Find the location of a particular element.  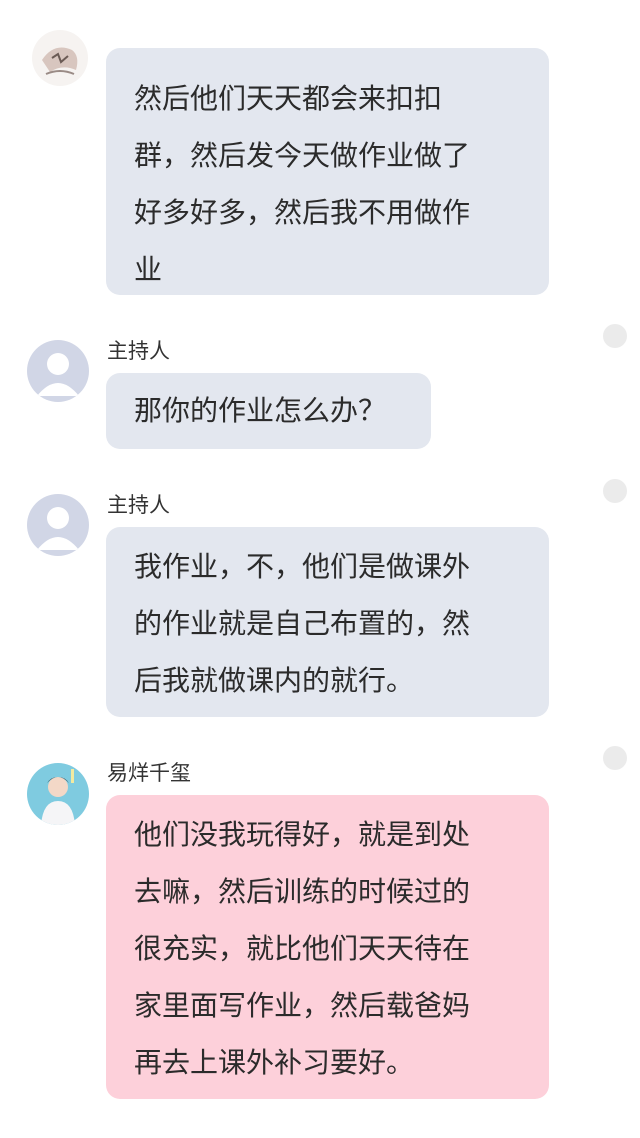

message-bubble: 我作业，不，他们是做课外 的作业就是自己布置的，然 后我就做课内的就行。 is located at coordinates (327, 622).